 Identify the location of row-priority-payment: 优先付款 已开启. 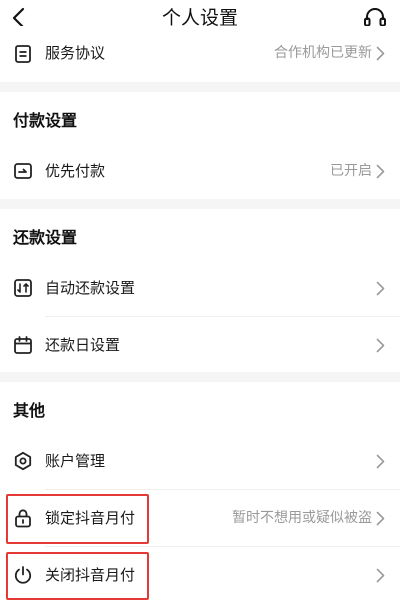
(200, 171).